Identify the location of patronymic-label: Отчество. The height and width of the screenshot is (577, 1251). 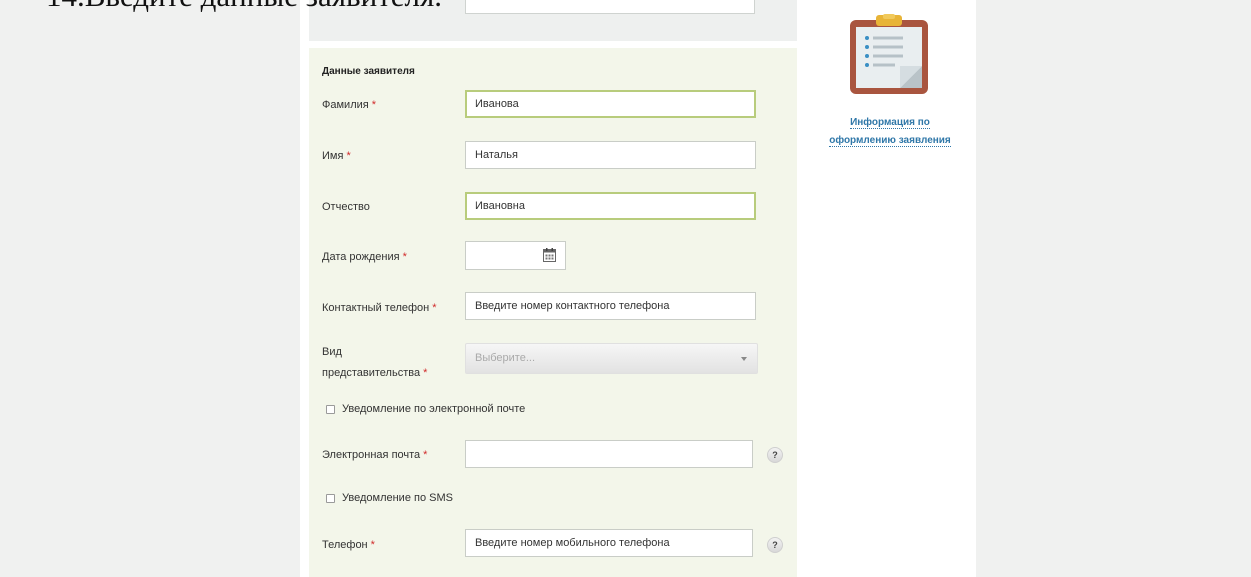
(346, 207).